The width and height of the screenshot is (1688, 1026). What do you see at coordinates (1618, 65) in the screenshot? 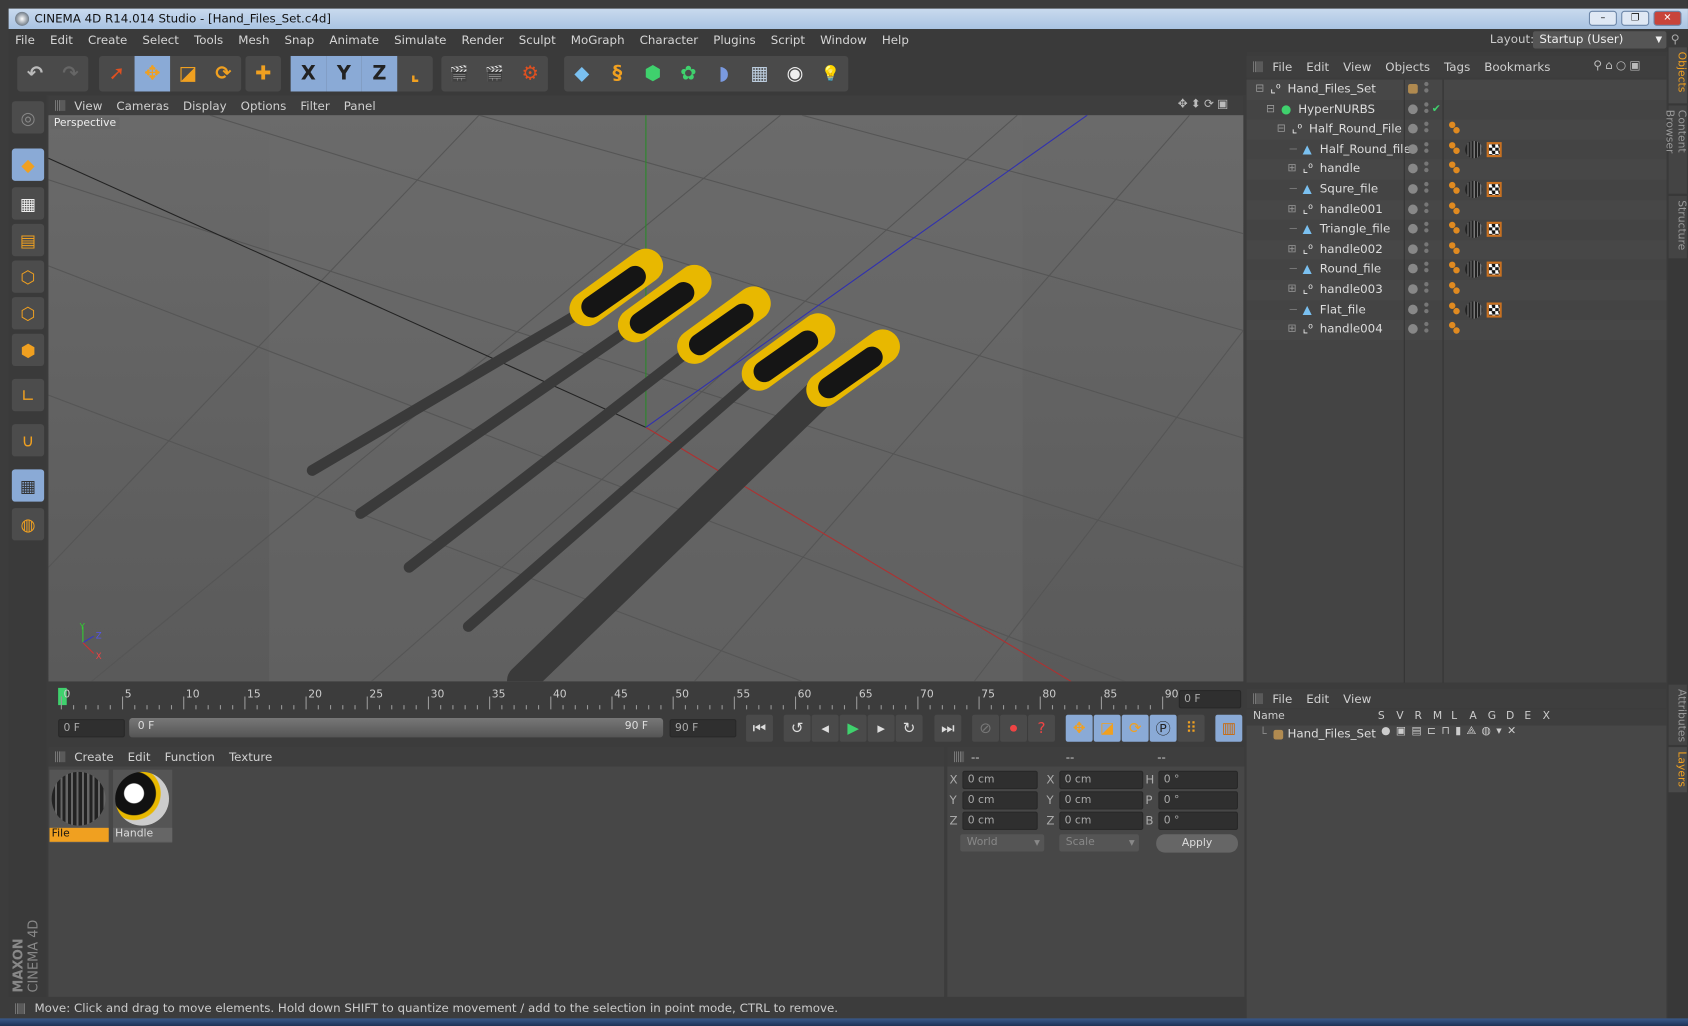
I see `object-manager-tools-icons: ⚲⌂○▣` at bounding box center [1618, 65].